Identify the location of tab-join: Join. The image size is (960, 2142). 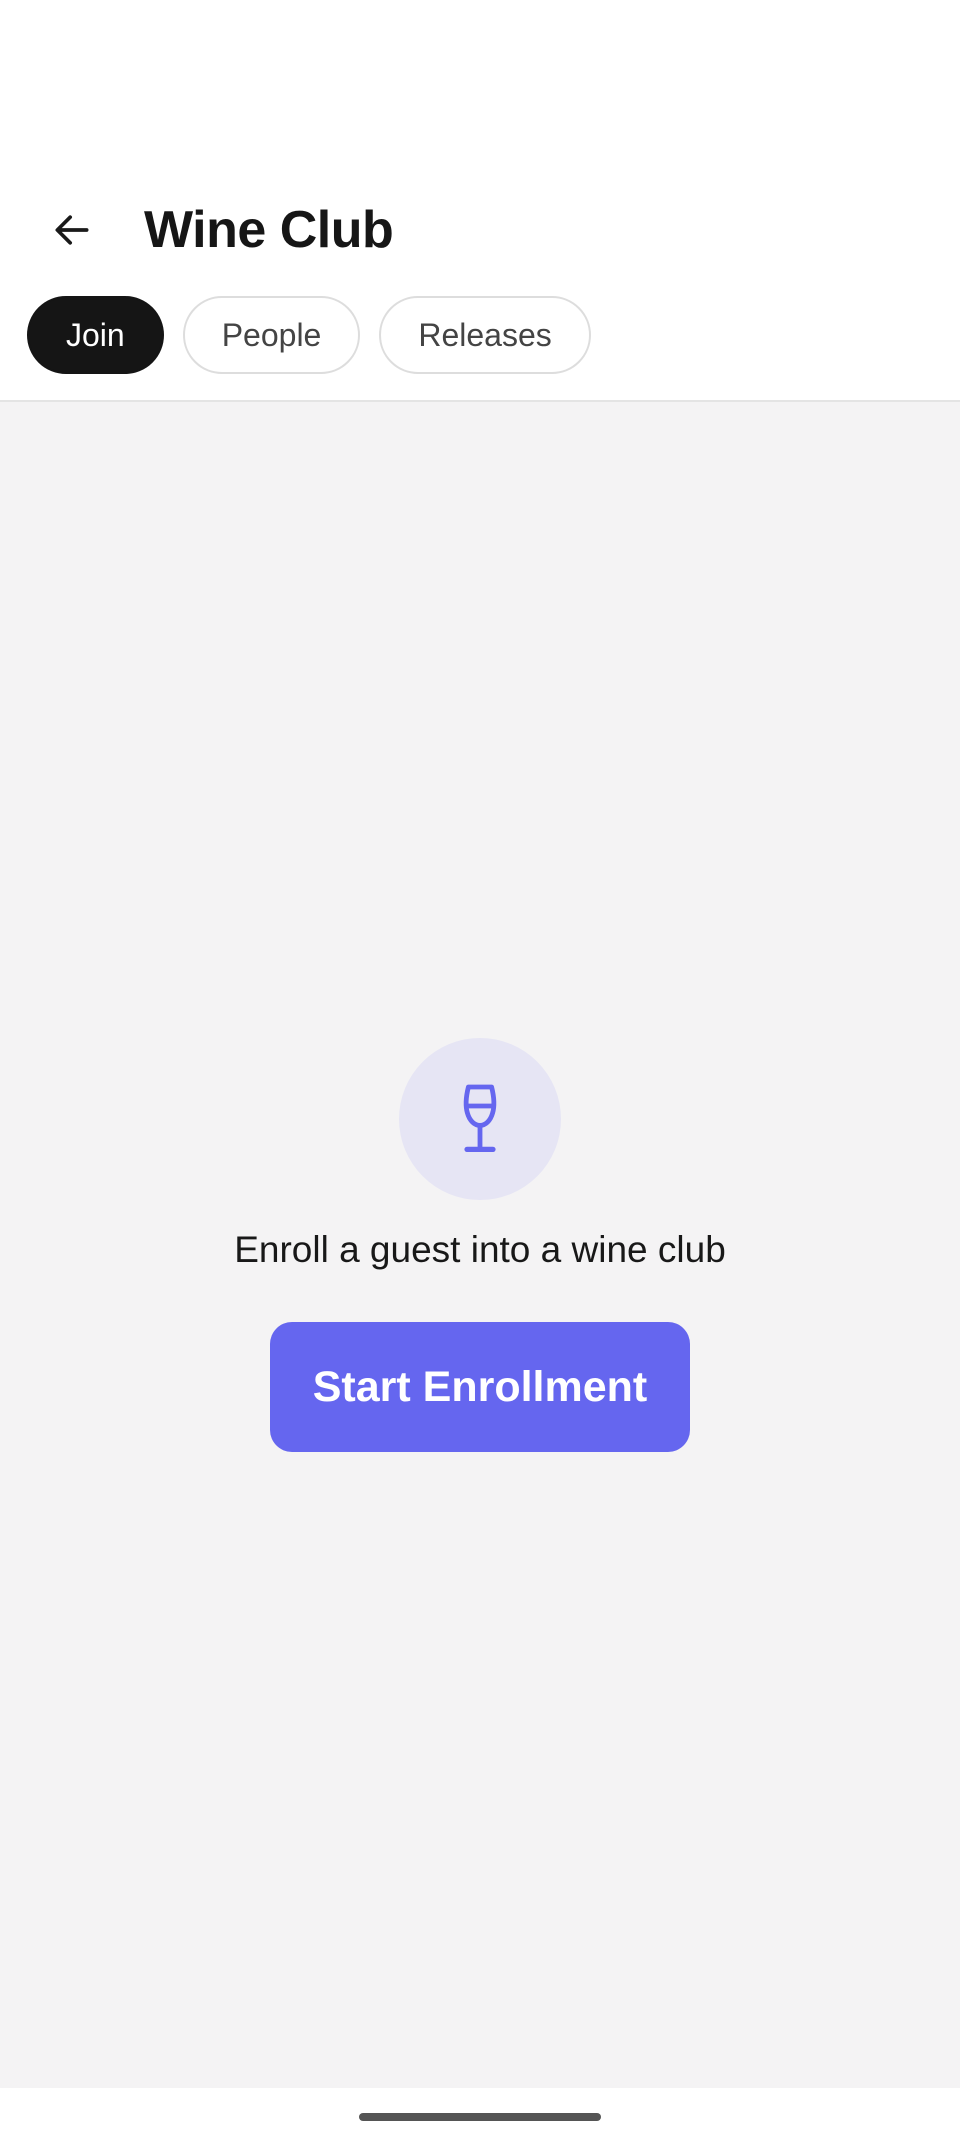
(95, 335).